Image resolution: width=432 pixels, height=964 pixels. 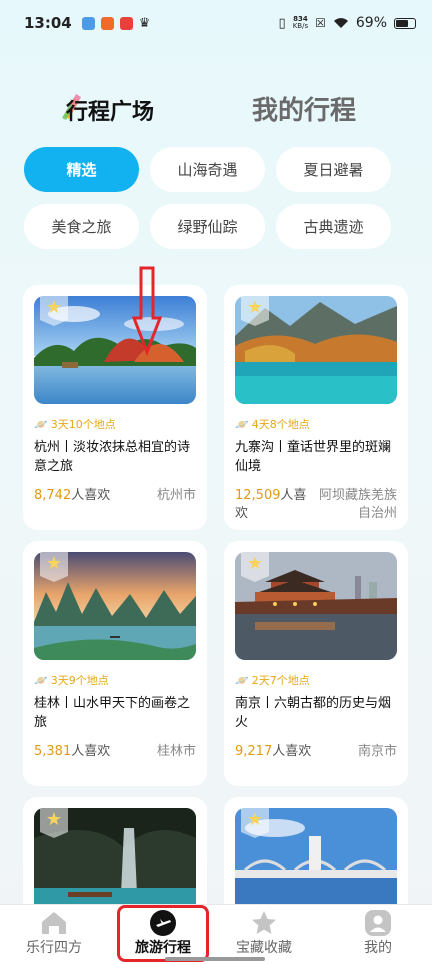 I want to click on card-footer: 8,742人喜欢 杭州市, so click(x=115, y=496).